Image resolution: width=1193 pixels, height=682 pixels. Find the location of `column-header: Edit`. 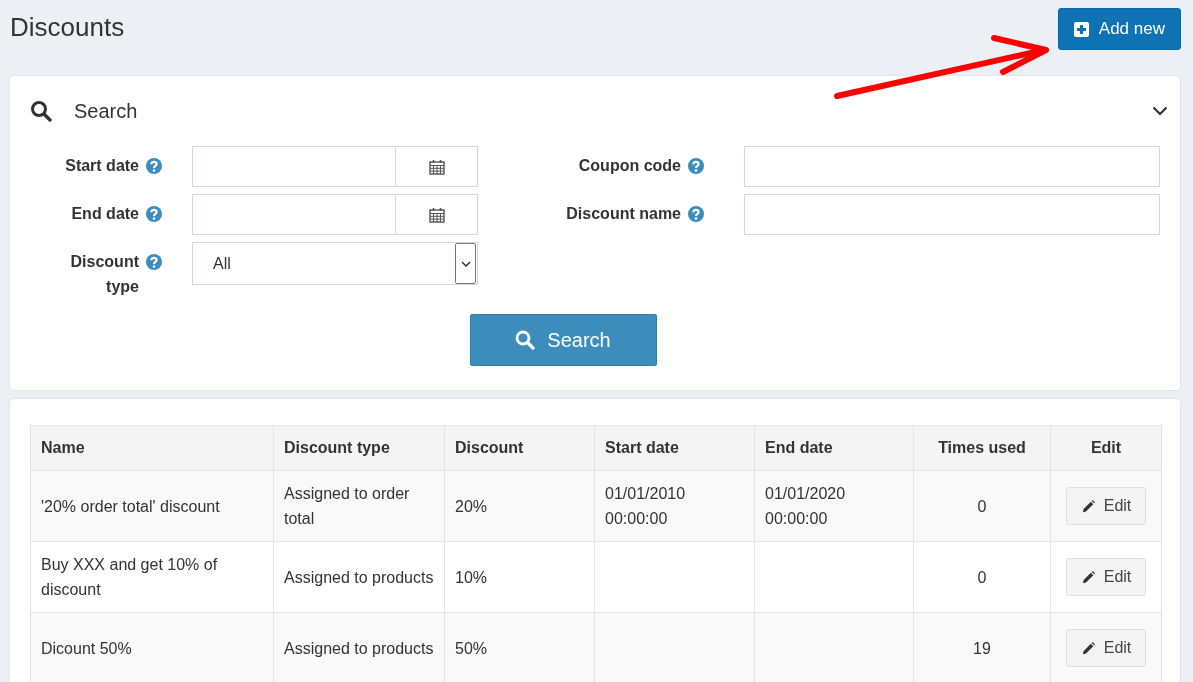

column-header: Edit is located at coordinates (1106, 448).